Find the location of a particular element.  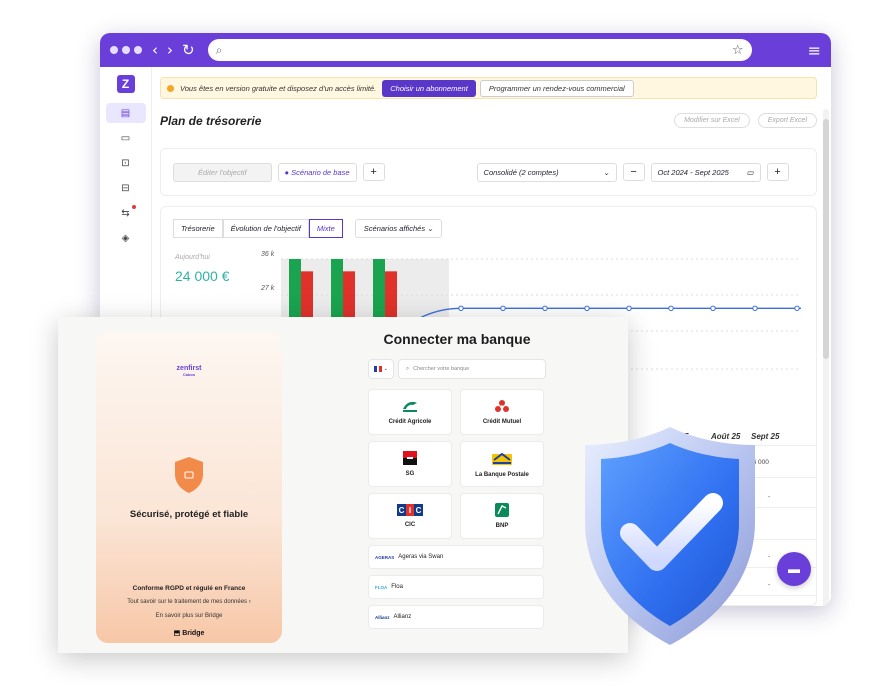

add-scenario-button: + is located at coordinates (373, 172).